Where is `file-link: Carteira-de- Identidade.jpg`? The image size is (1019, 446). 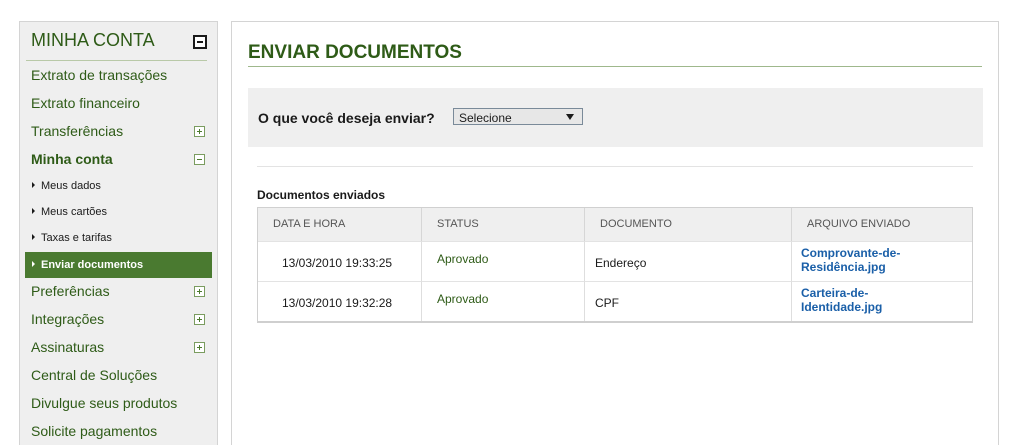
file-link: Carteira-de- Identidade.jpg is located at coordinates (841, 300).